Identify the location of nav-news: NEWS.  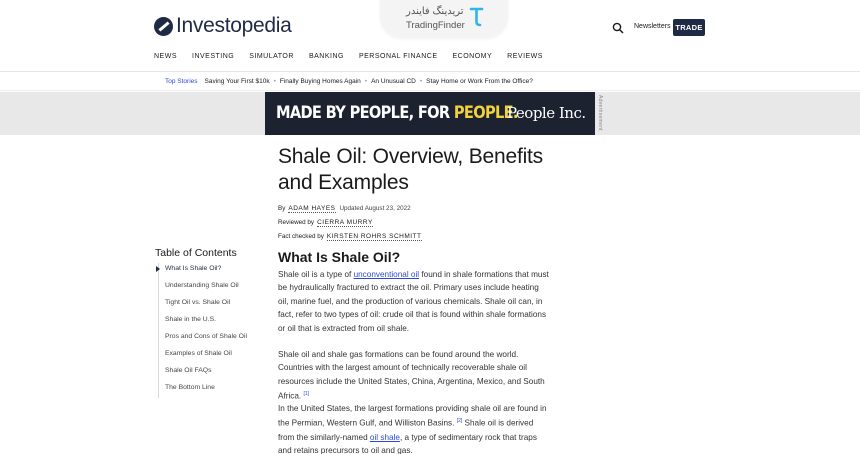
(165, 56).